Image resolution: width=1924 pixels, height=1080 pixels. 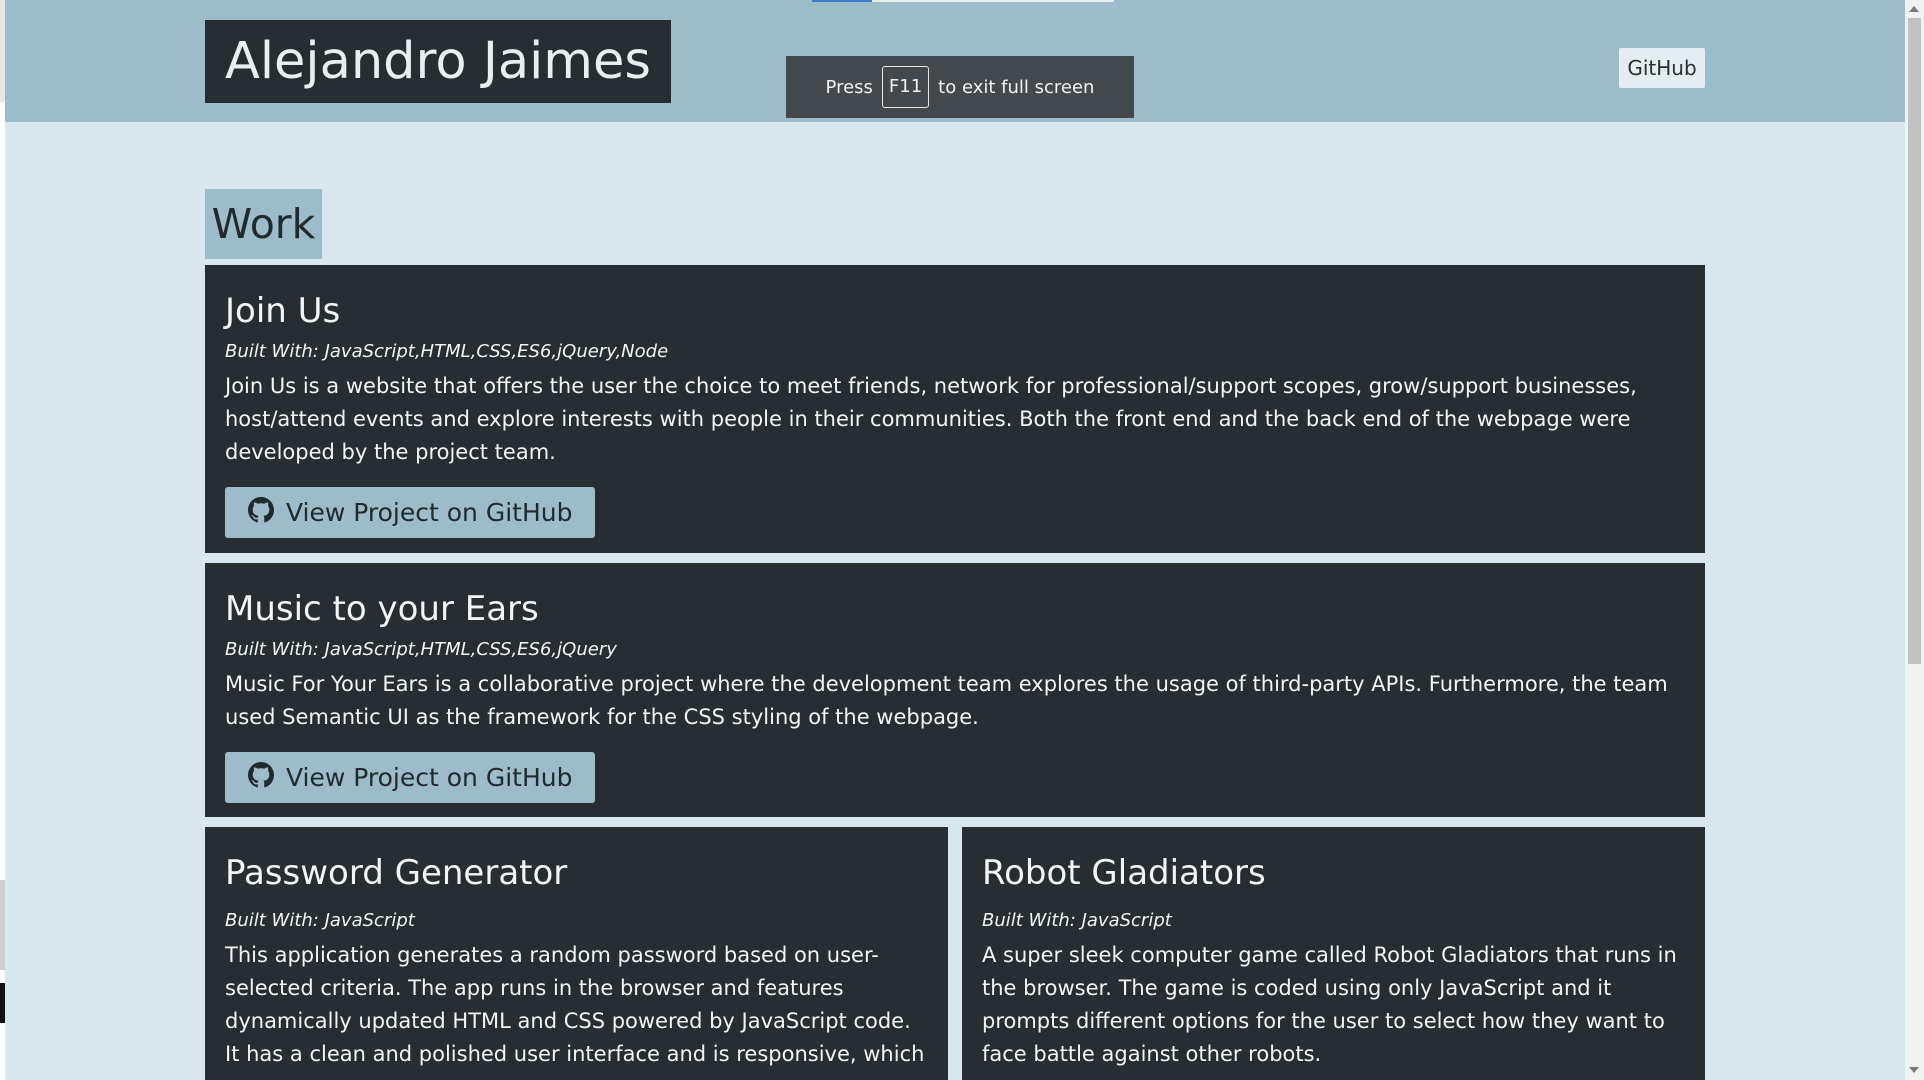 I want to click on fullscreen-notice: Press F11 to exit full screen, so click(x=960, y=87).